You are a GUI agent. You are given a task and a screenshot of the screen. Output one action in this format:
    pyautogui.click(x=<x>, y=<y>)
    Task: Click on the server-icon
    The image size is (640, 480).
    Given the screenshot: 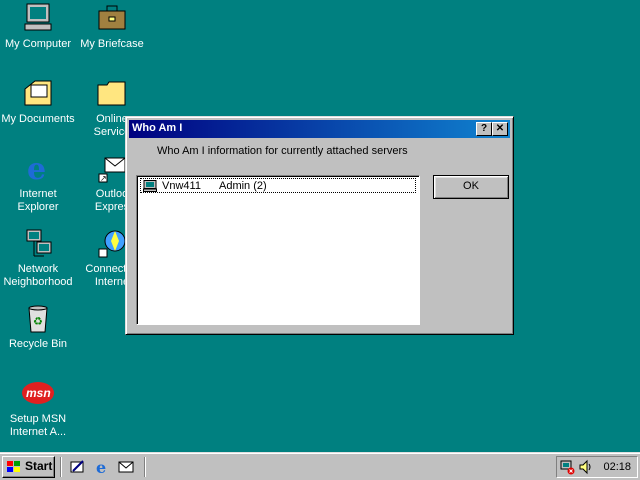 What is the action you would take?
    pyautogui.click(x=150, y=187)
    